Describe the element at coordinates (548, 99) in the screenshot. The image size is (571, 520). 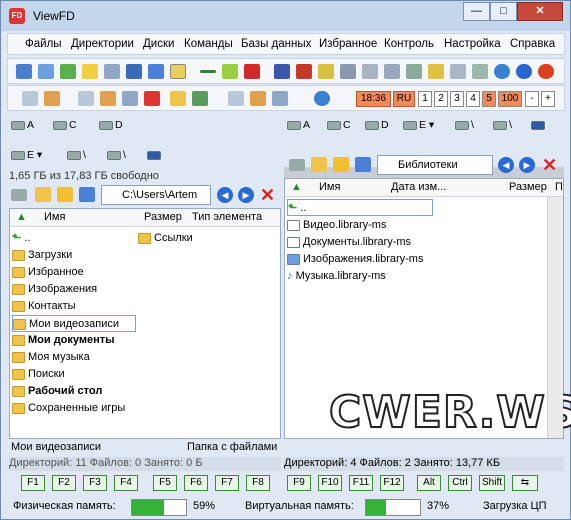
I see `zoom-plus-button: +` at that location.